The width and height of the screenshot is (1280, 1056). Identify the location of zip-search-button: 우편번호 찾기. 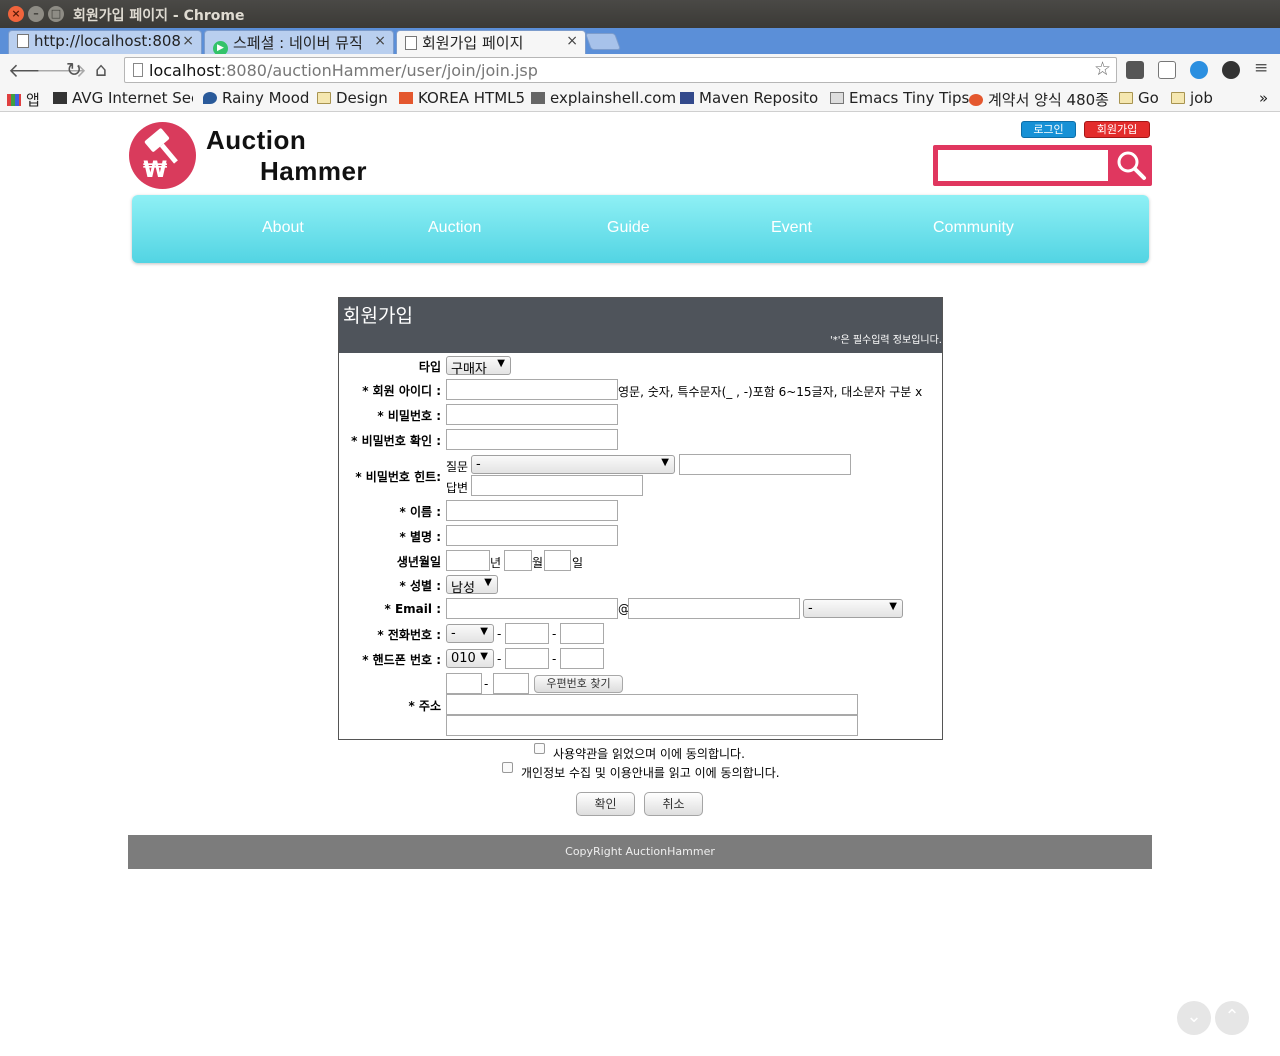
(578, 684).